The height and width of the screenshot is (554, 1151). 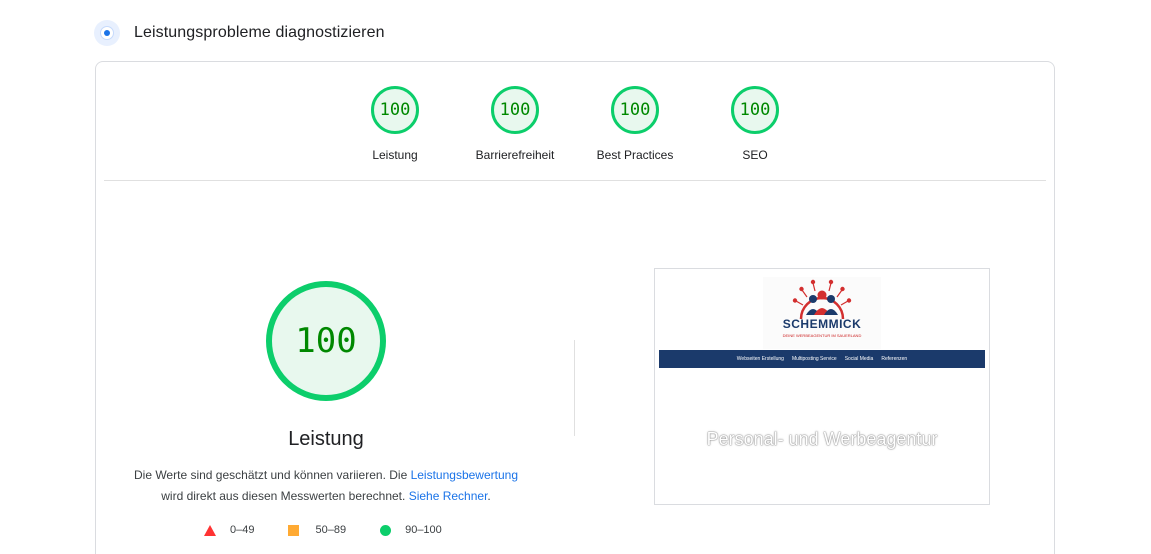 What do you see at coordinates (107, 33) in the screenshot?
I see `lighthouse-icon` at bounding box center [107, 33].